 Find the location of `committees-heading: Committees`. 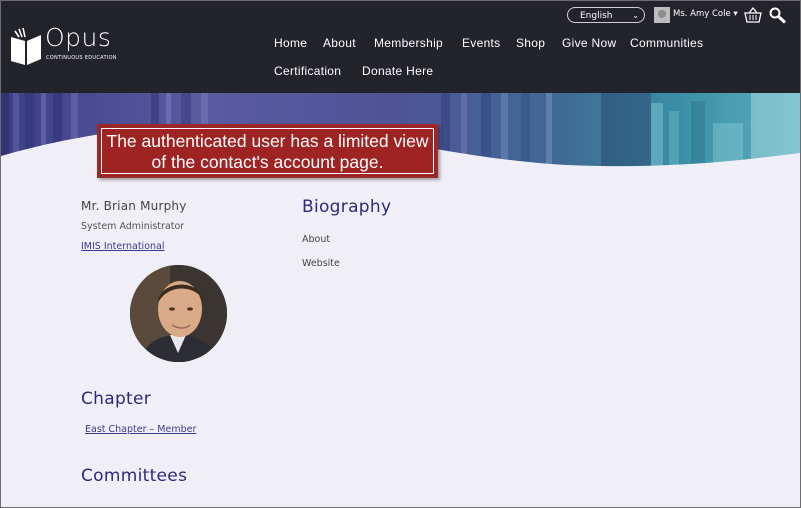

committees-heading: Committees is located at coordinates (134, 476).